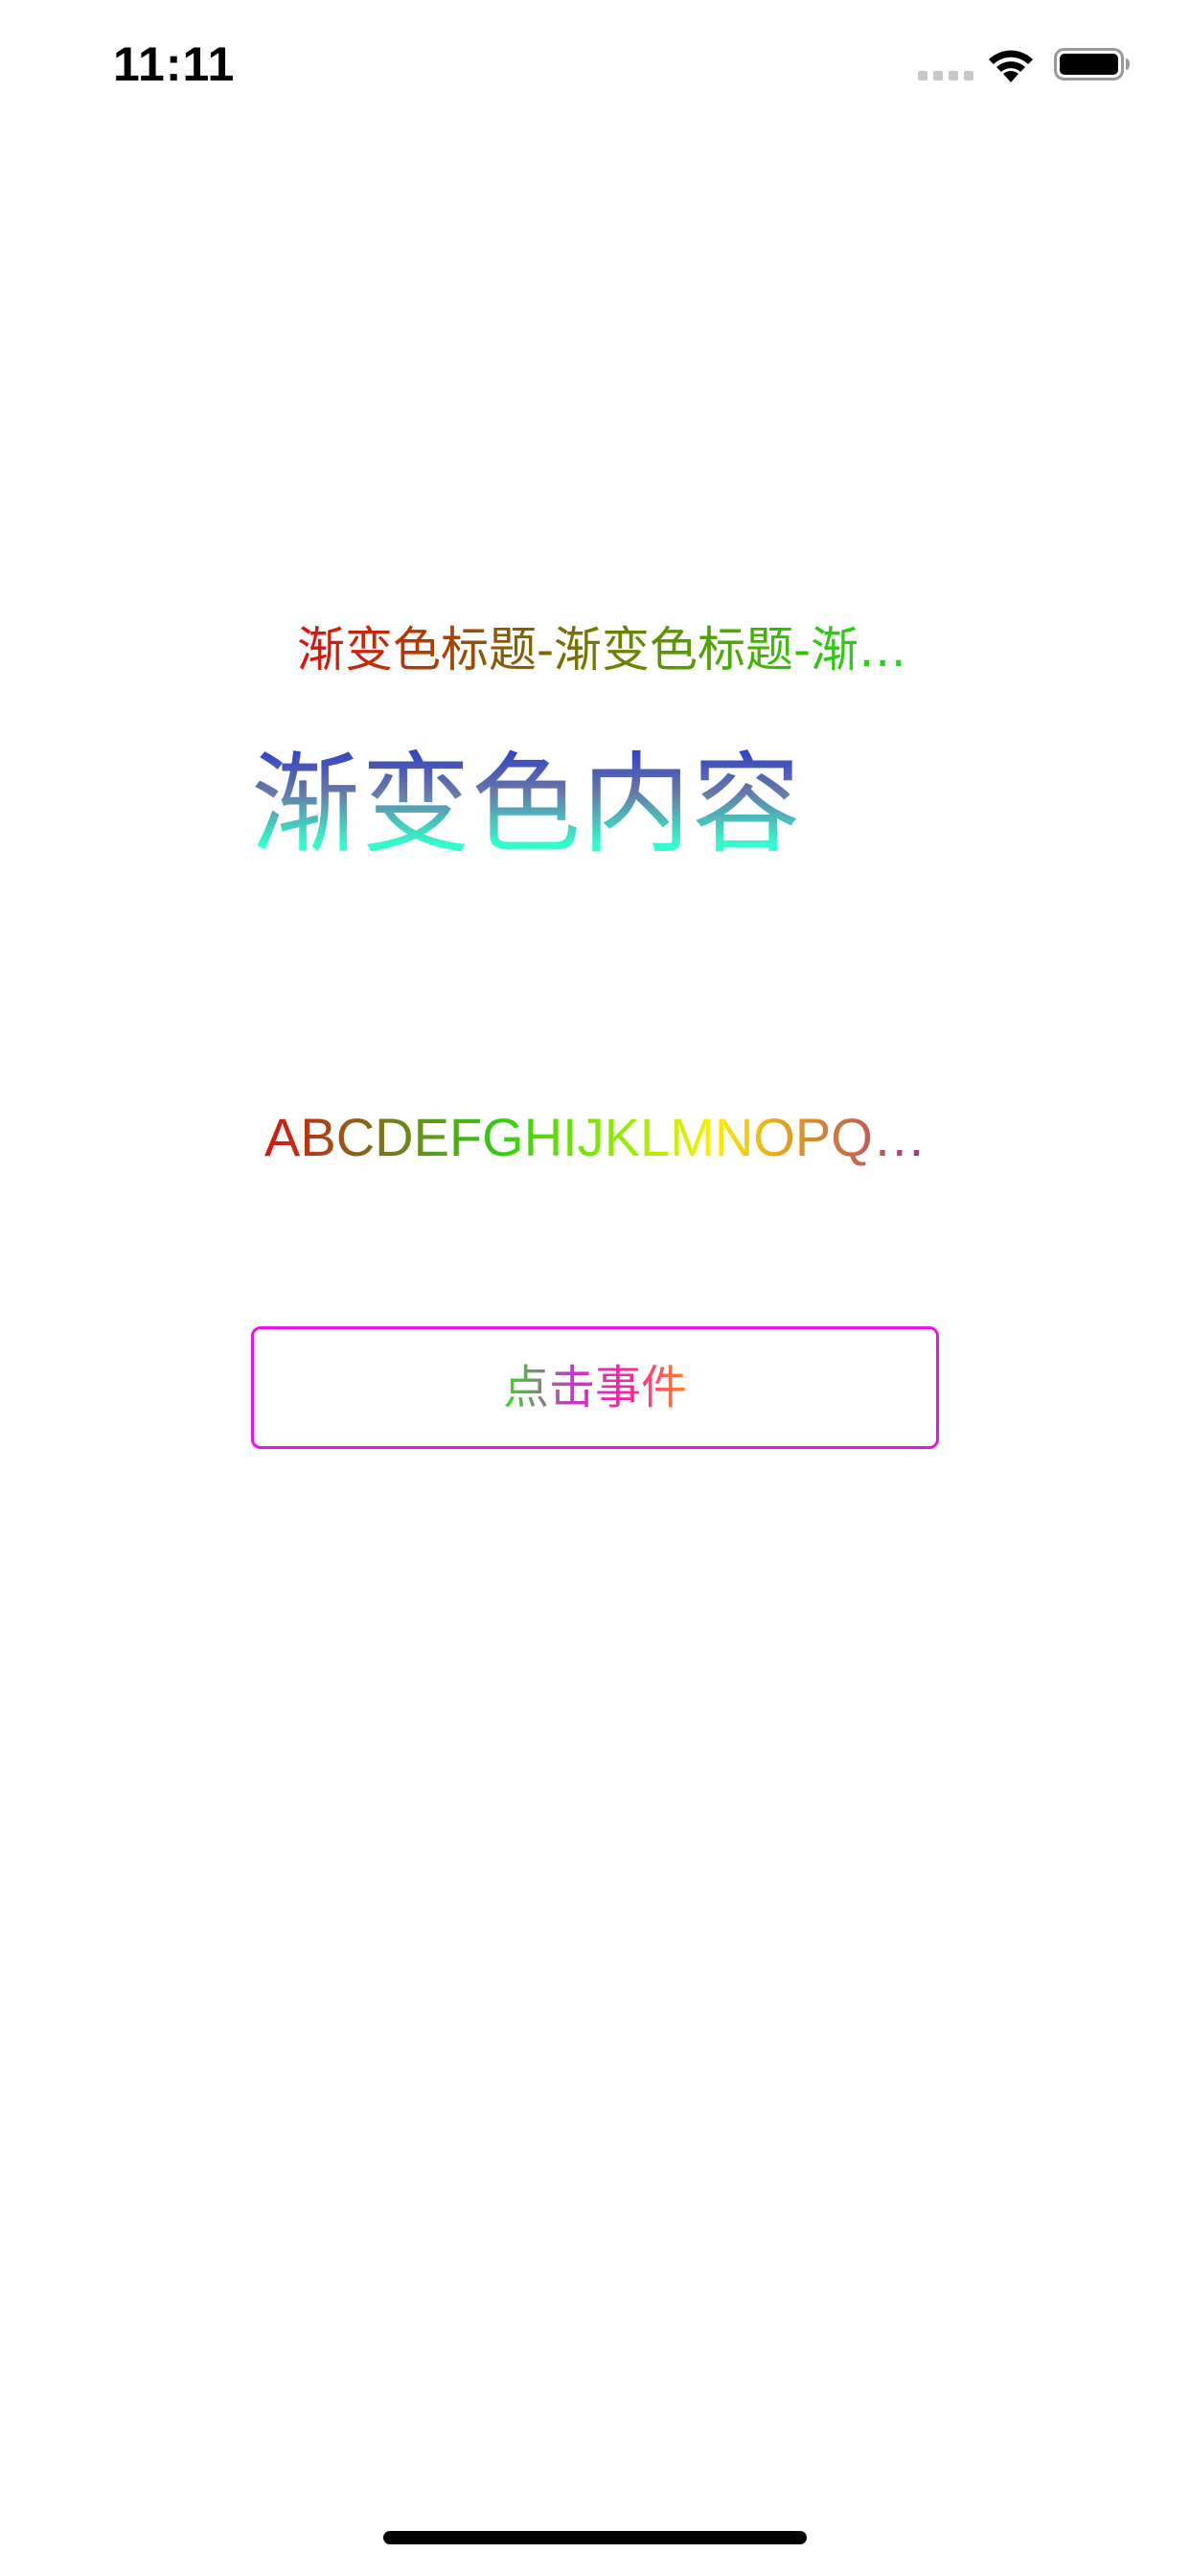 The height and width of the screenshot is (2576, 1190). What do you see at coordinates (1092, 64) in the screenshot?
I see `battery-icon` at bounding box center [1092, 64].